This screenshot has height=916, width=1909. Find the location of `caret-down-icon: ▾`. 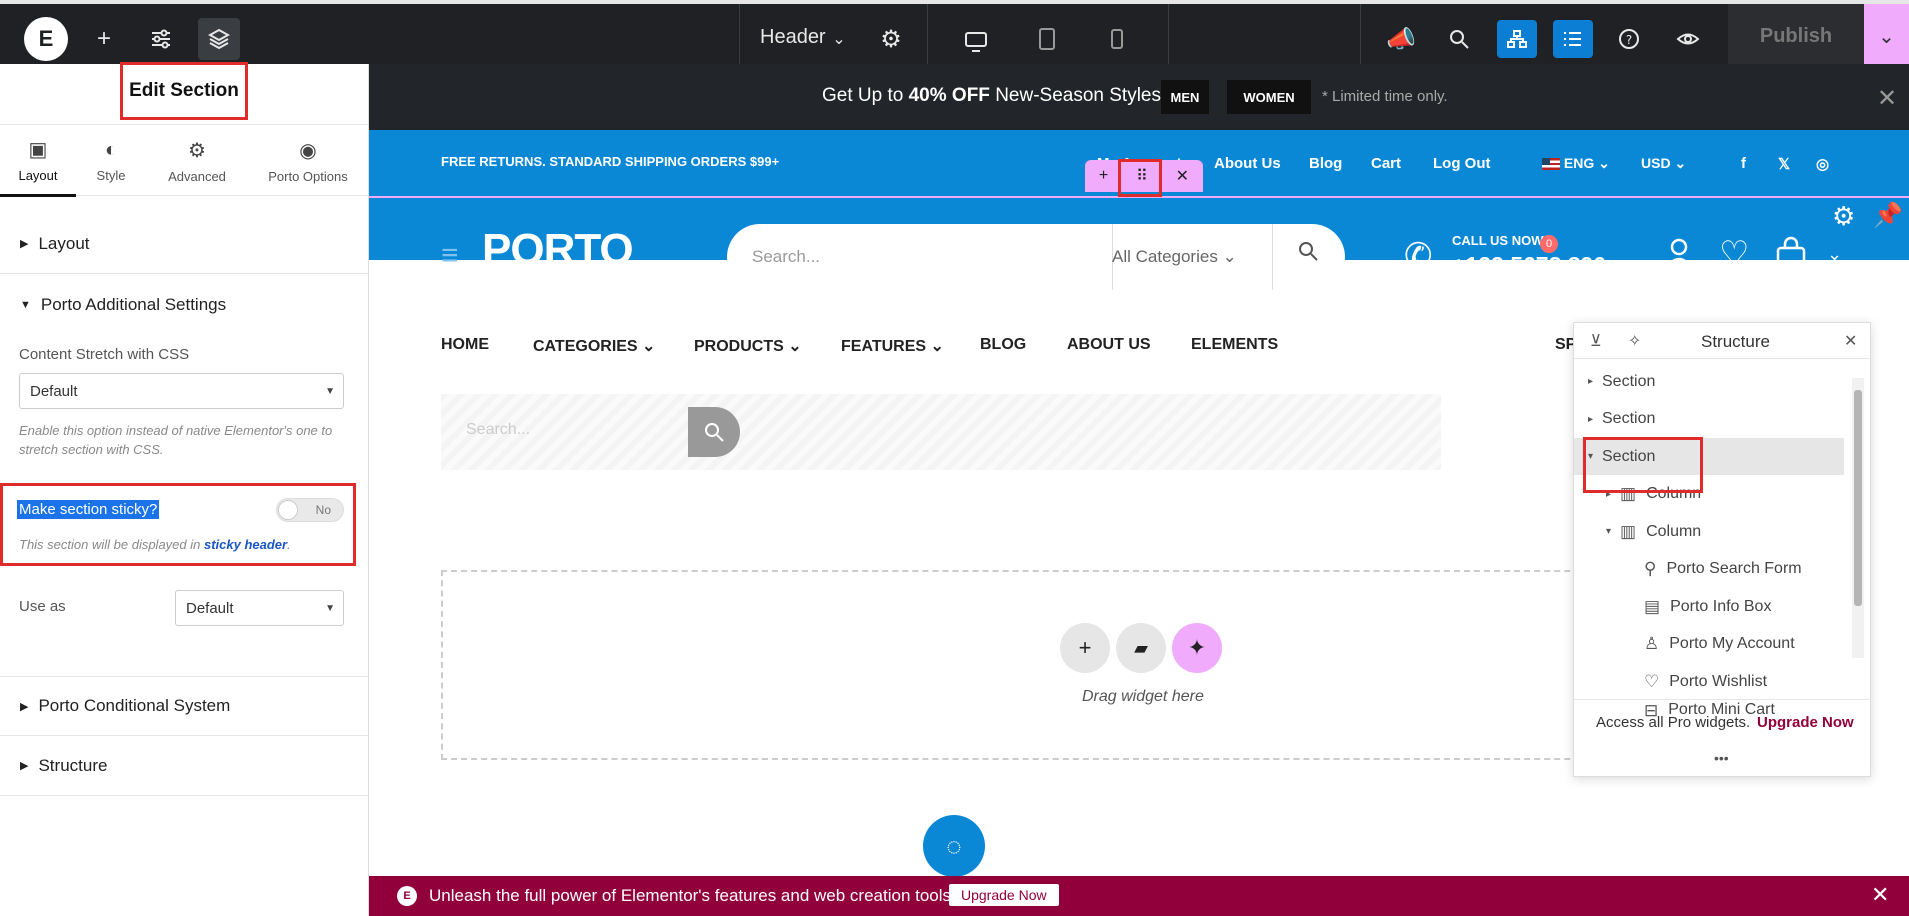

caret-down-icon: ▾ is located at coordinates (1613, 531).